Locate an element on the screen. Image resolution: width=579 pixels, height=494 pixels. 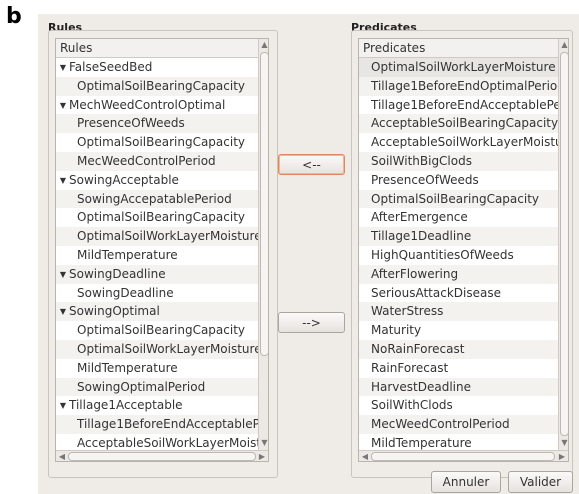
rule-item-label: AcceptableSoilWorkLayerMoist is located at coordinates (167, 442).